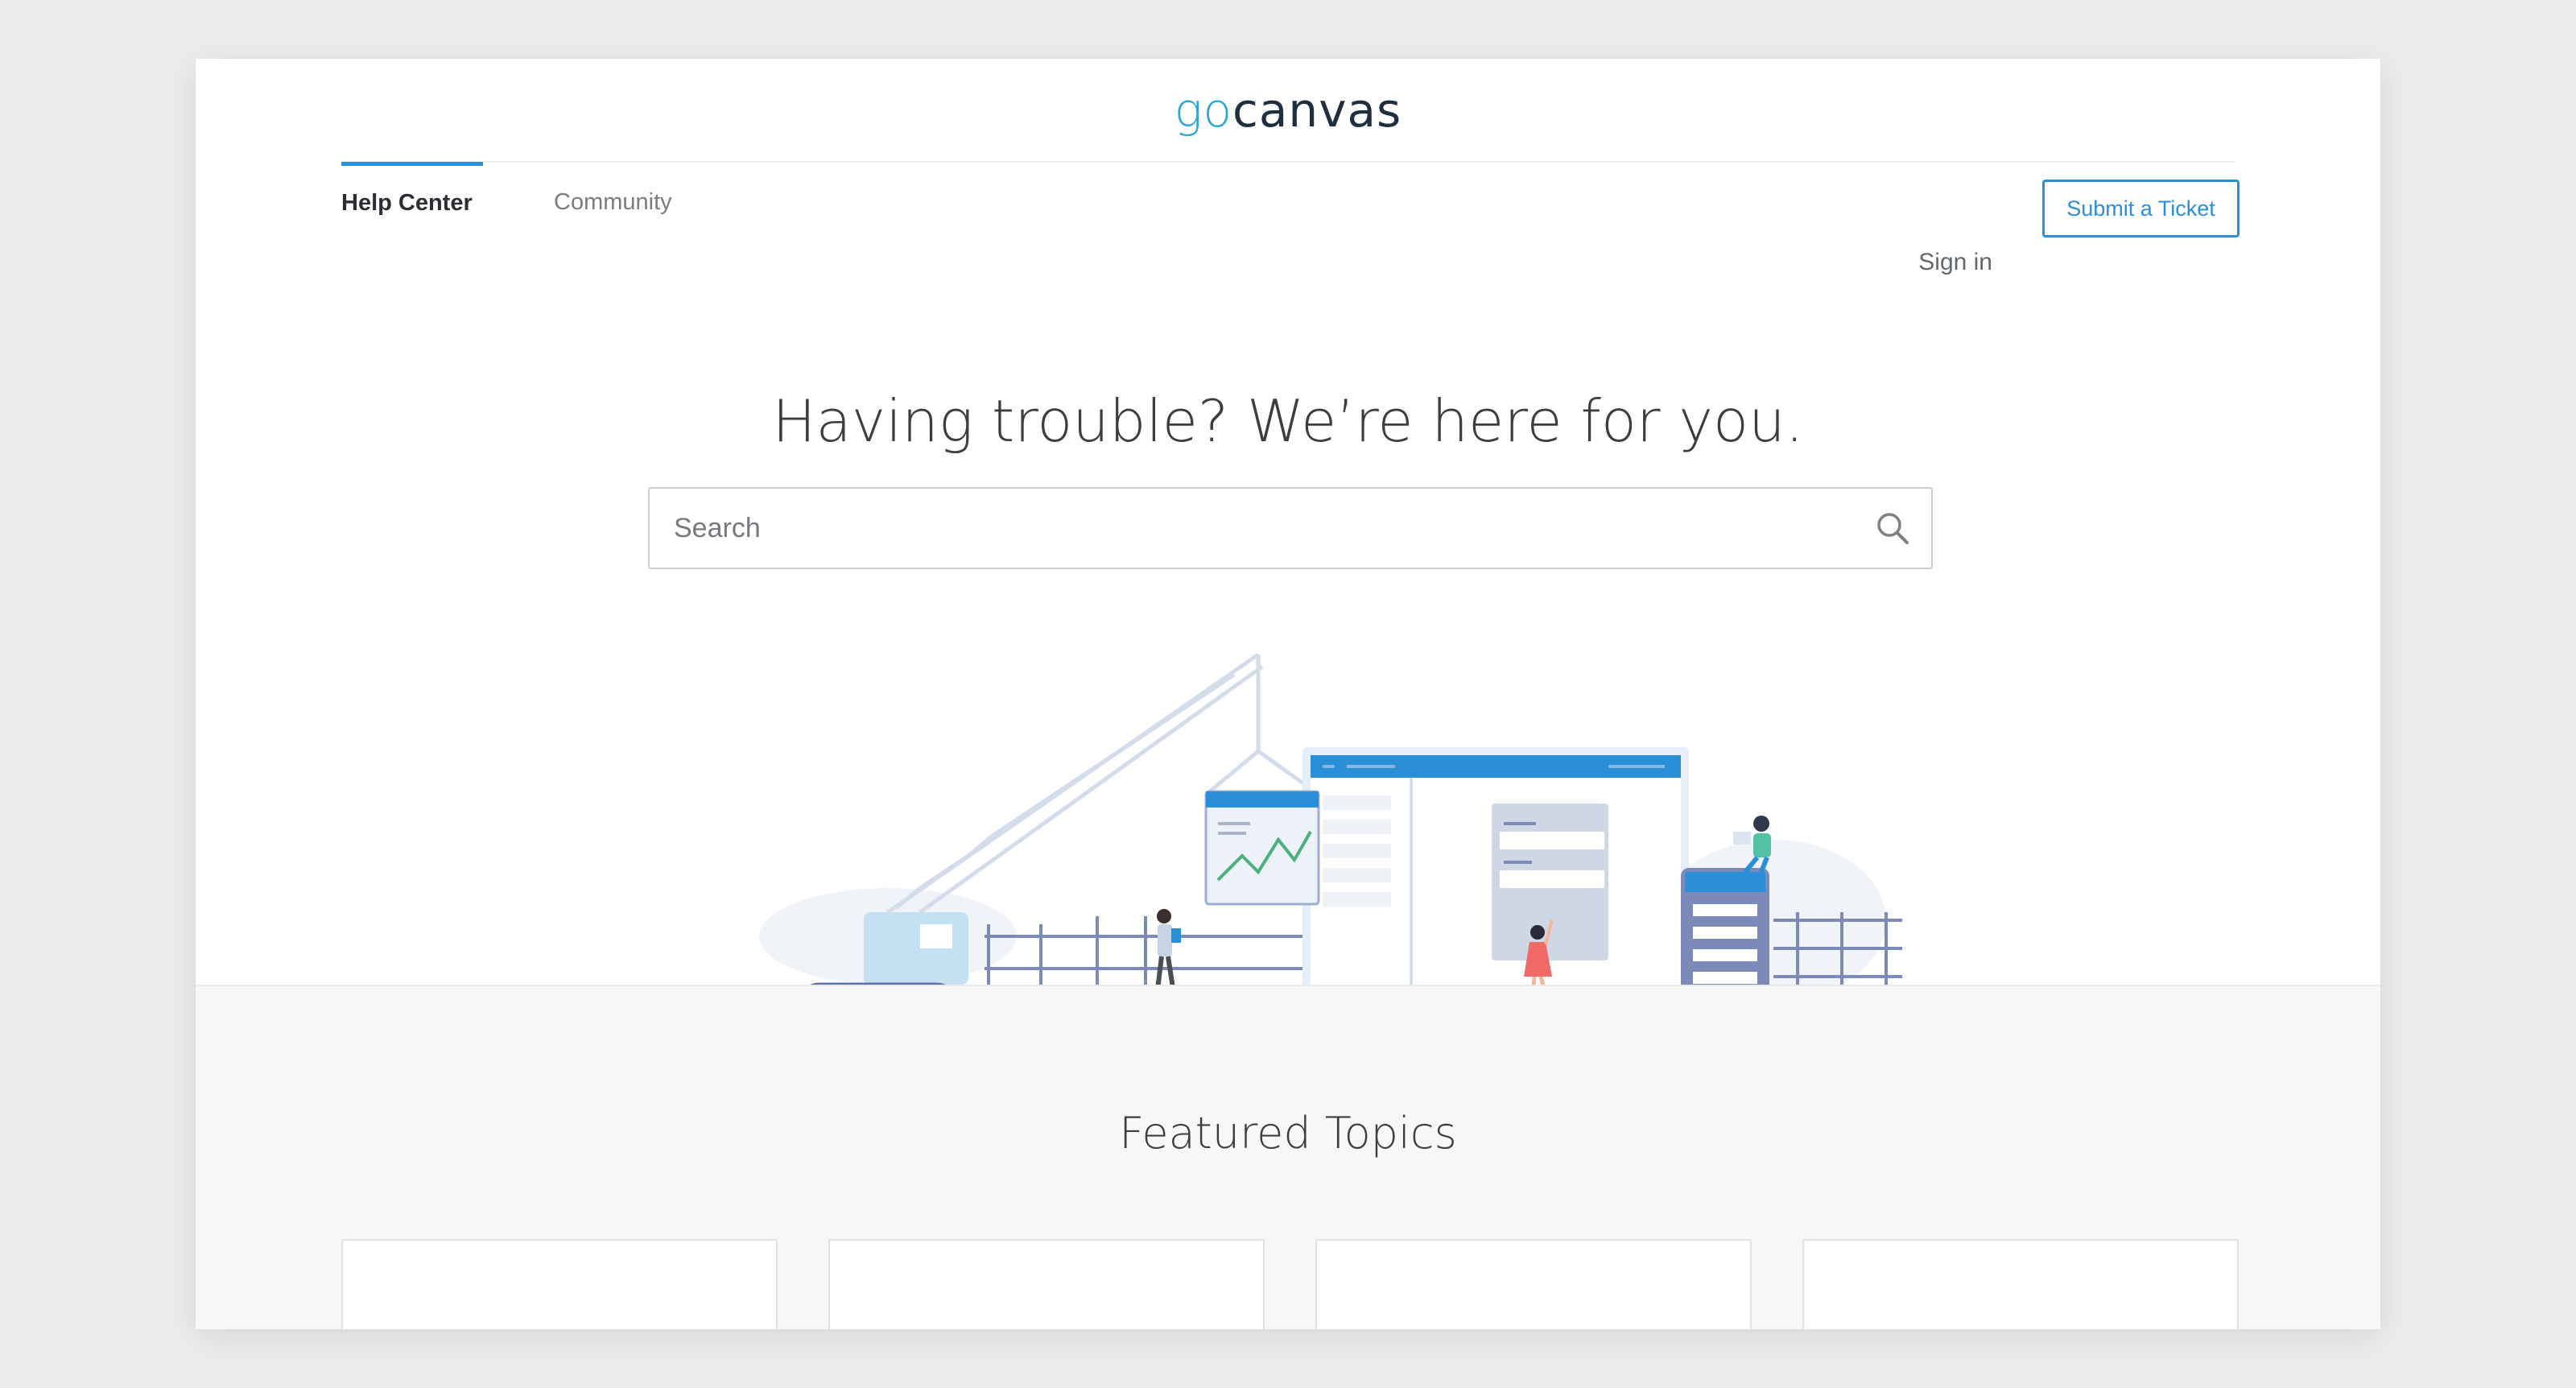 This screenshot has width=2576, height=1388. Describe the element at coordinates (1955, 262) in the screenshot. I see `sign-in-link: Sign in` at that location.